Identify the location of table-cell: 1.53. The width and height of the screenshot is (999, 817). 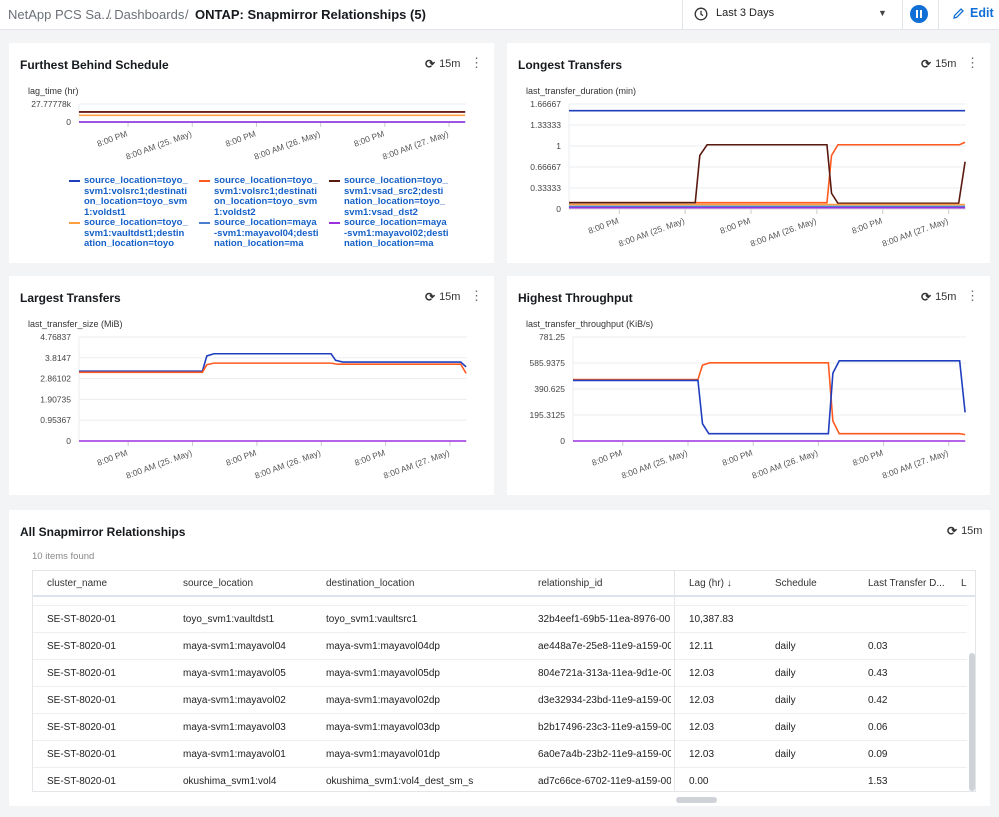
(878, 781).